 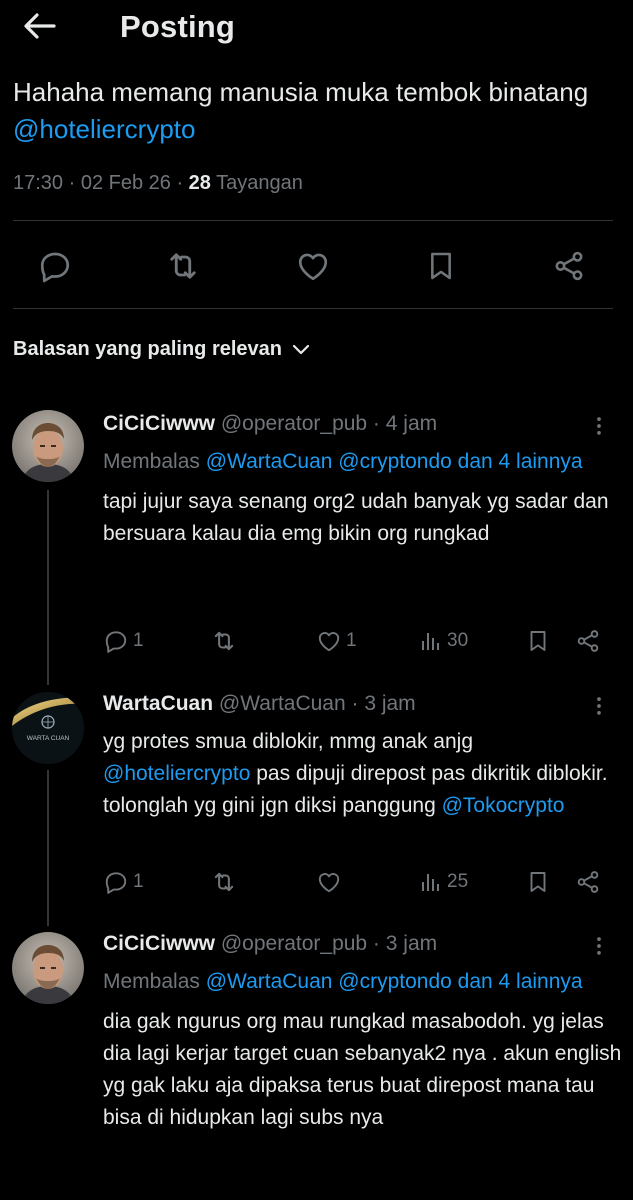 I want to click on bookmark-icon, so click(x=441, y=266).